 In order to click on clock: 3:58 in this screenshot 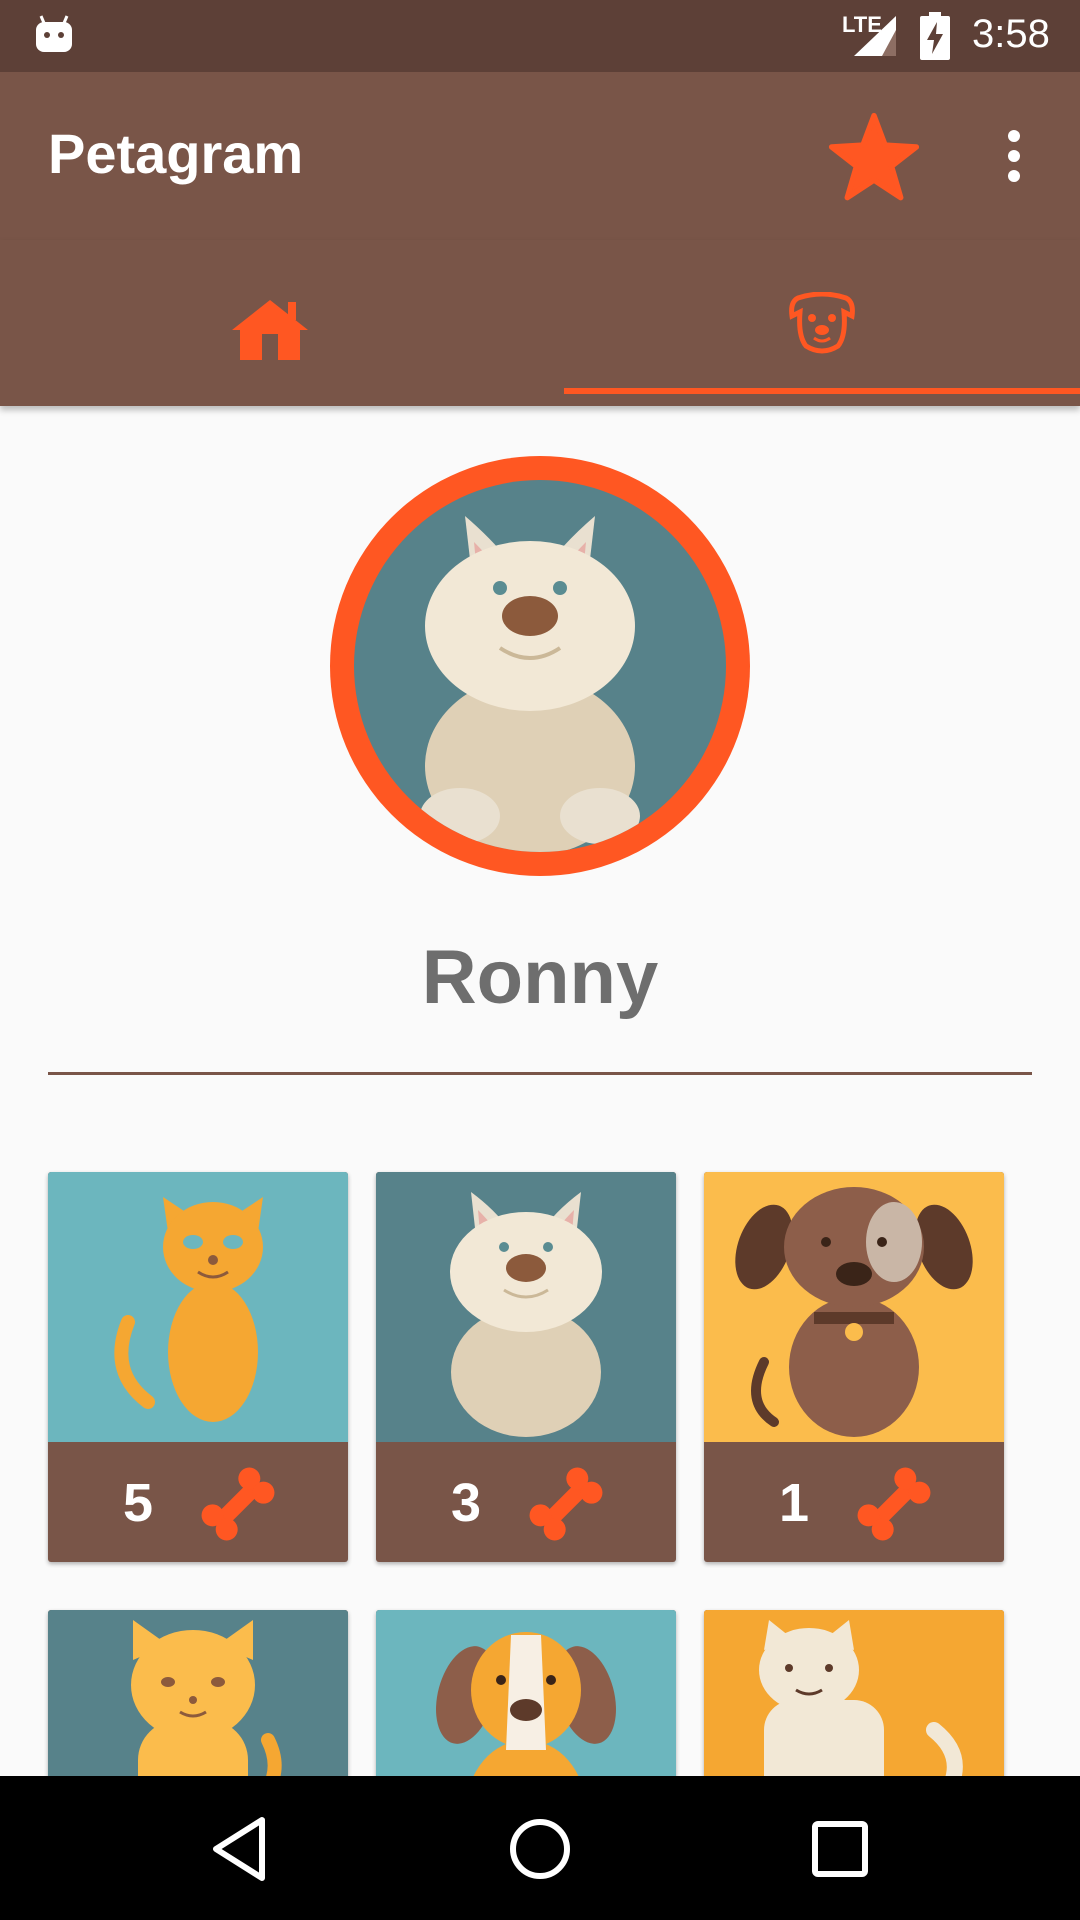, I will do `click(1011, 34)`.